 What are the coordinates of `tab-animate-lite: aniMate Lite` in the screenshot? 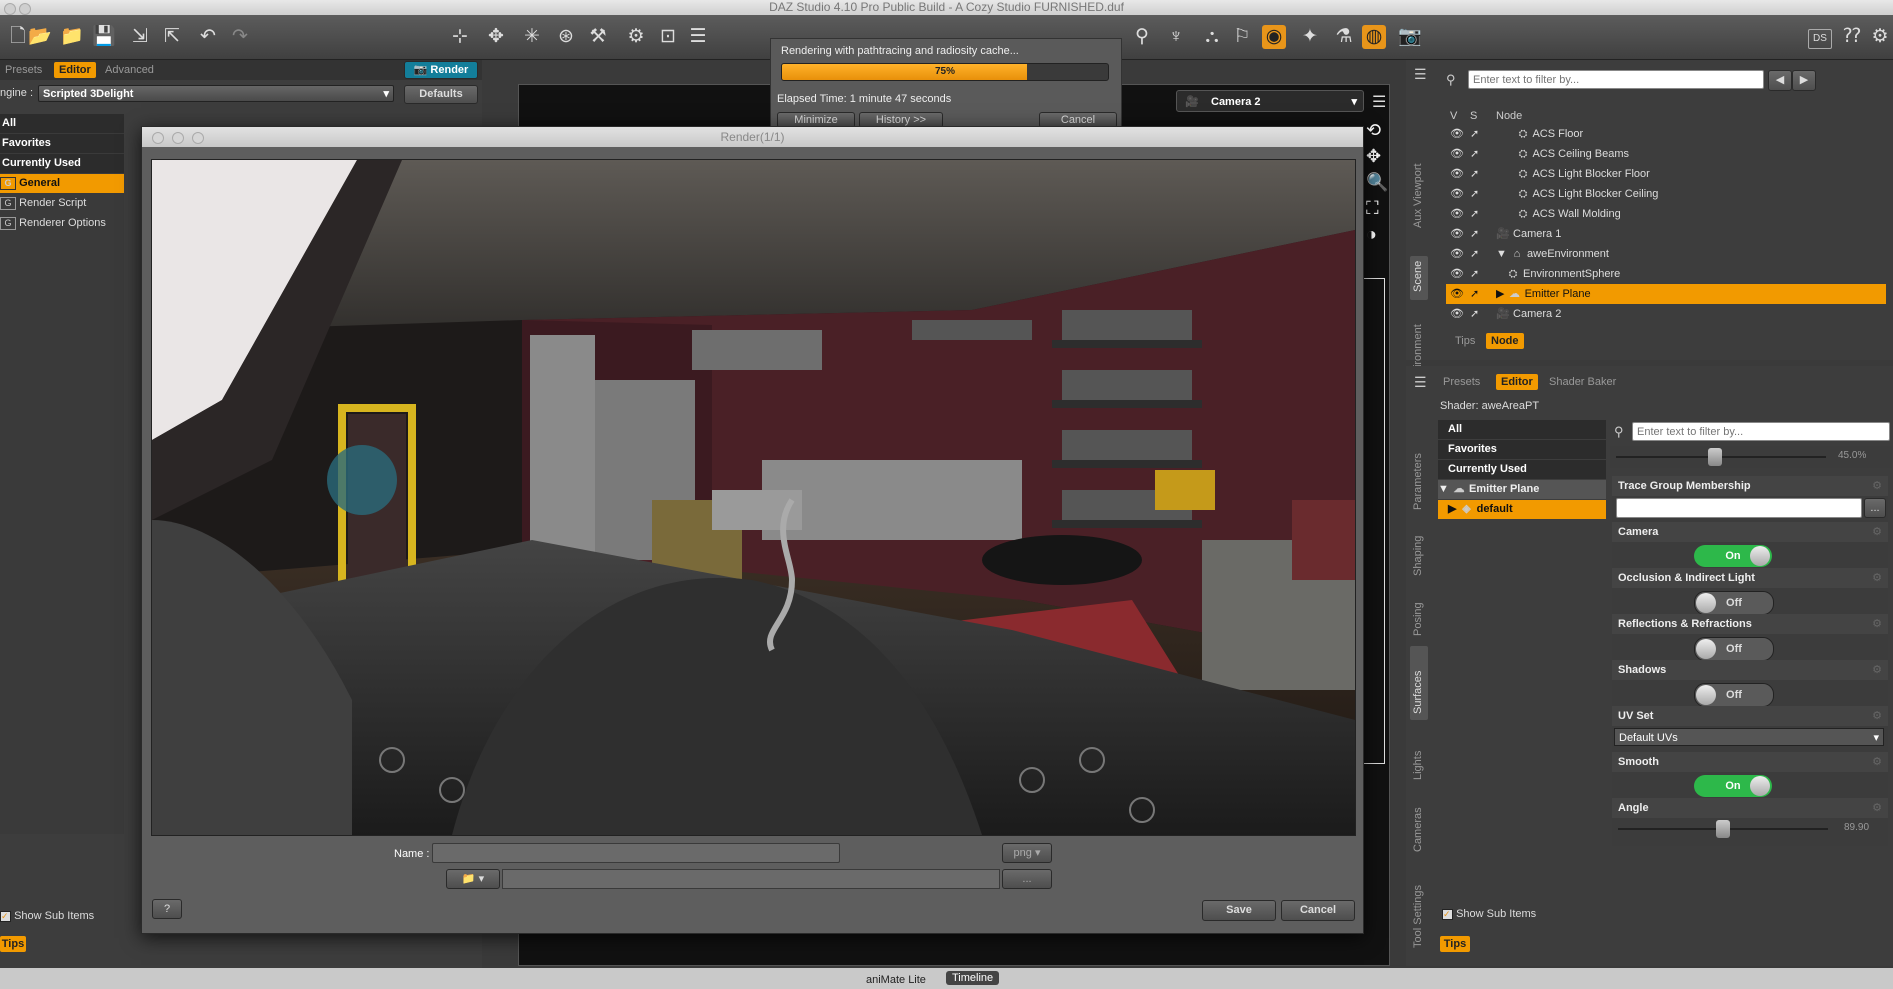 It's located at (896, 980).